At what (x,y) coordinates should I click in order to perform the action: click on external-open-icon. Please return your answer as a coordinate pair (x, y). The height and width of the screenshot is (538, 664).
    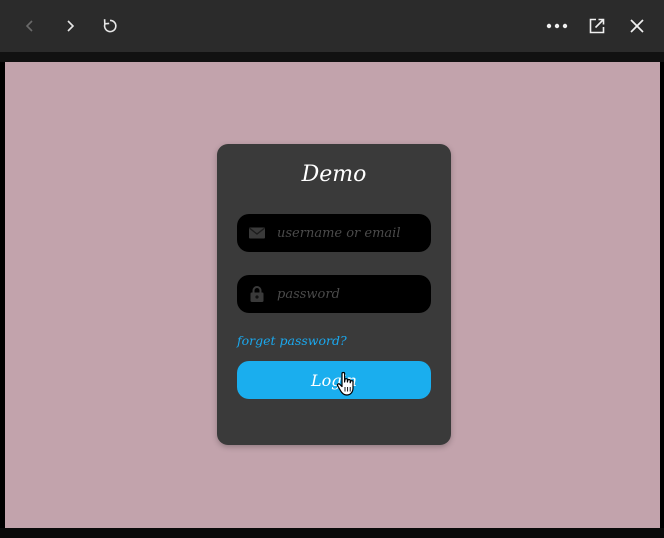
    Looking at the image, I should click on (597, 26).